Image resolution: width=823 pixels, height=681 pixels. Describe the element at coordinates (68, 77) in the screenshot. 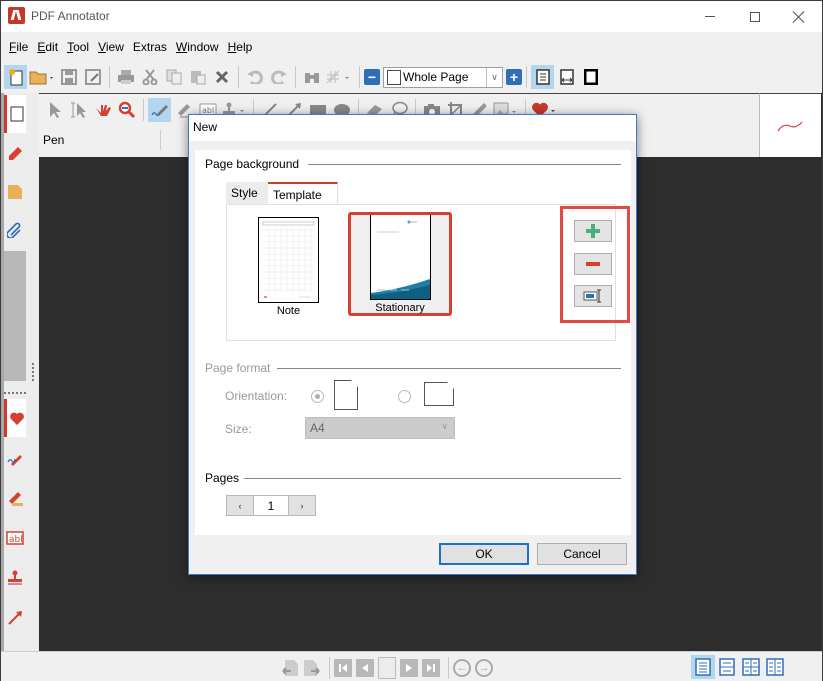

I see `save-button` at that location.